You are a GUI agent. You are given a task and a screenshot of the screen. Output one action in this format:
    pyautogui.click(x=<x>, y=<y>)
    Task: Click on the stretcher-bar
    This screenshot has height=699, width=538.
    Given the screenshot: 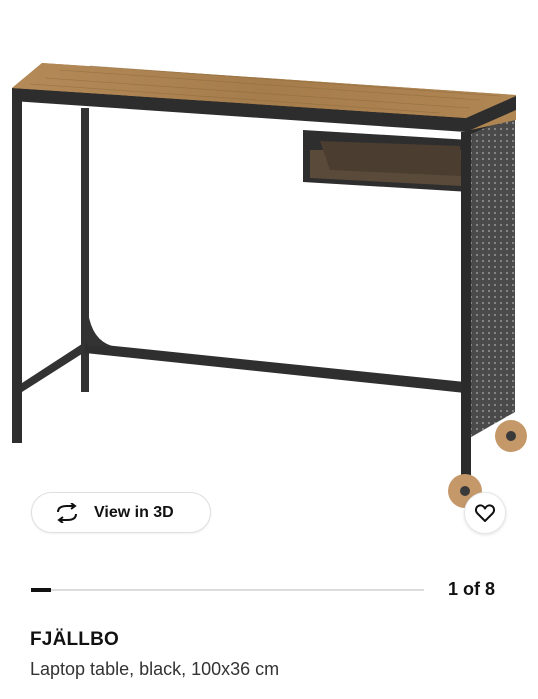 What is the action you would take?
    pyautogui.click(x=275, y=368)
    